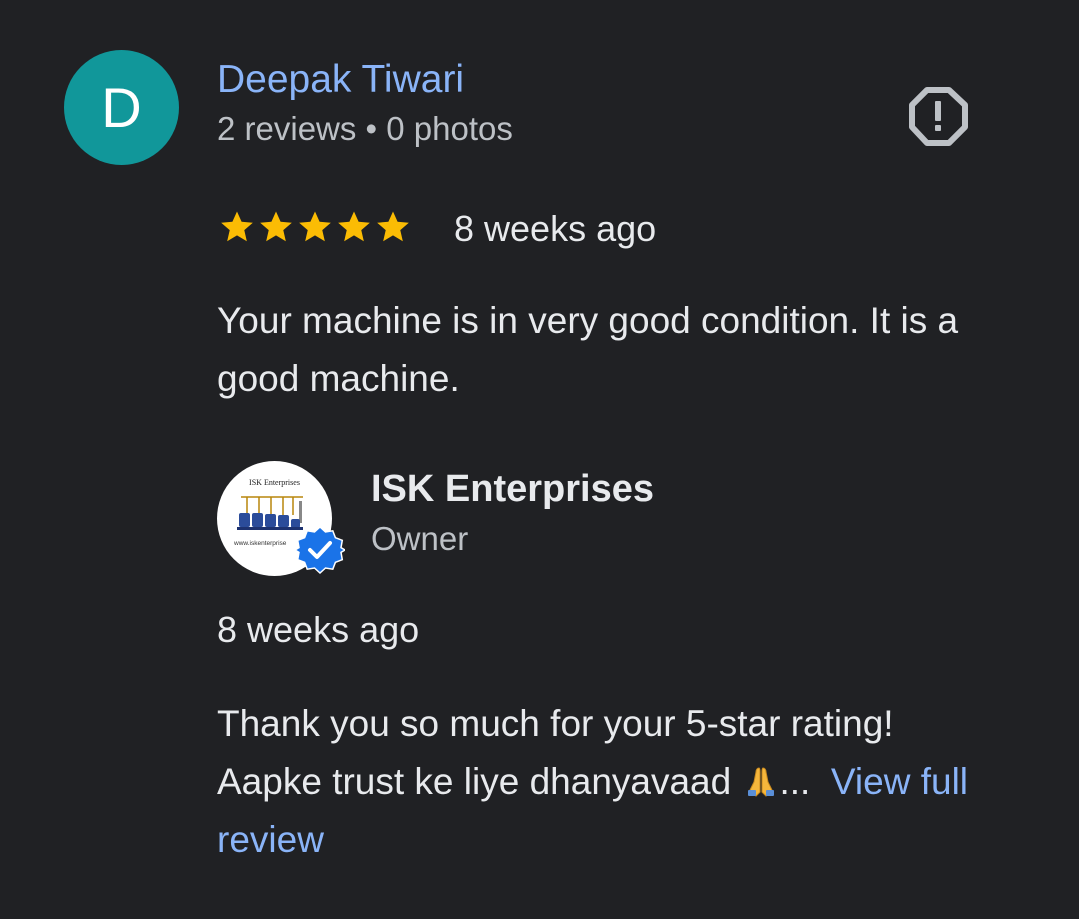 The image size is (1079, 919). I want to click on logo-url: www.iskenterprise, so click(260, 543).